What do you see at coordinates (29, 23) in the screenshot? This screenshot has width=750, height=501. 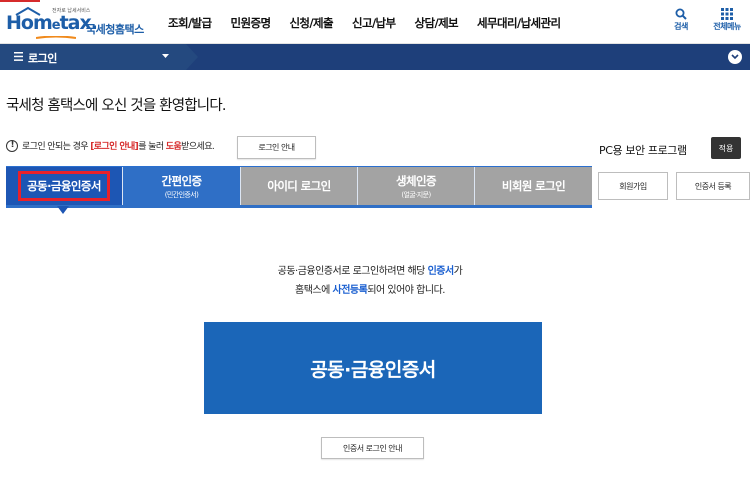 I see `logo-brand-part-a: Hom` at bounding box center [29, 23].